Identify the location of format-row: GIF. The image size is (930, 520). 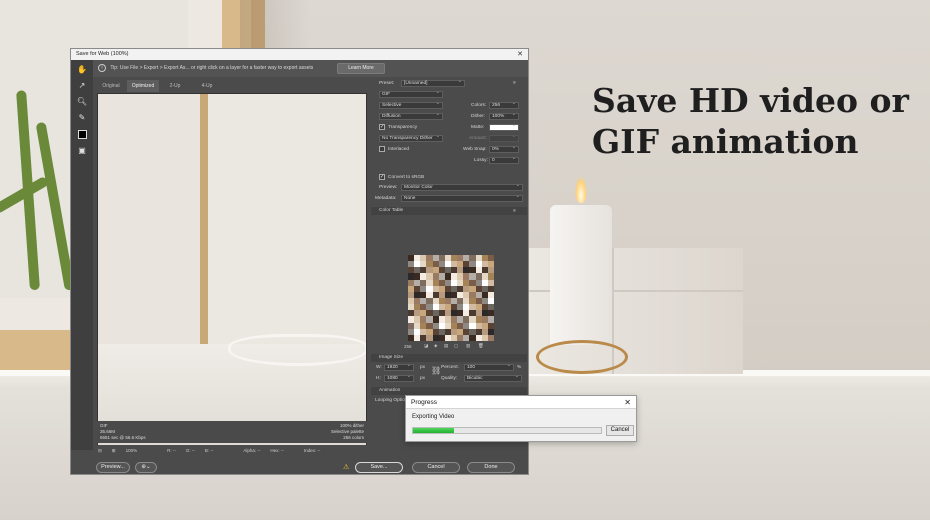
(449, 94).